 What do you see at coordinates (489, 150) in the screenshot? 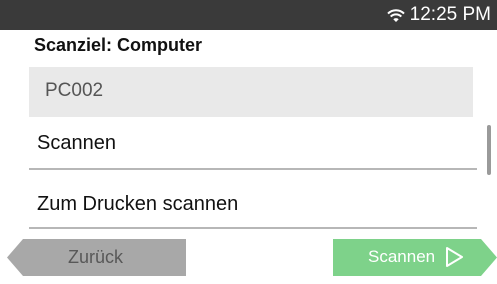
I see `scrollbar` at bounding box center [489, 150].